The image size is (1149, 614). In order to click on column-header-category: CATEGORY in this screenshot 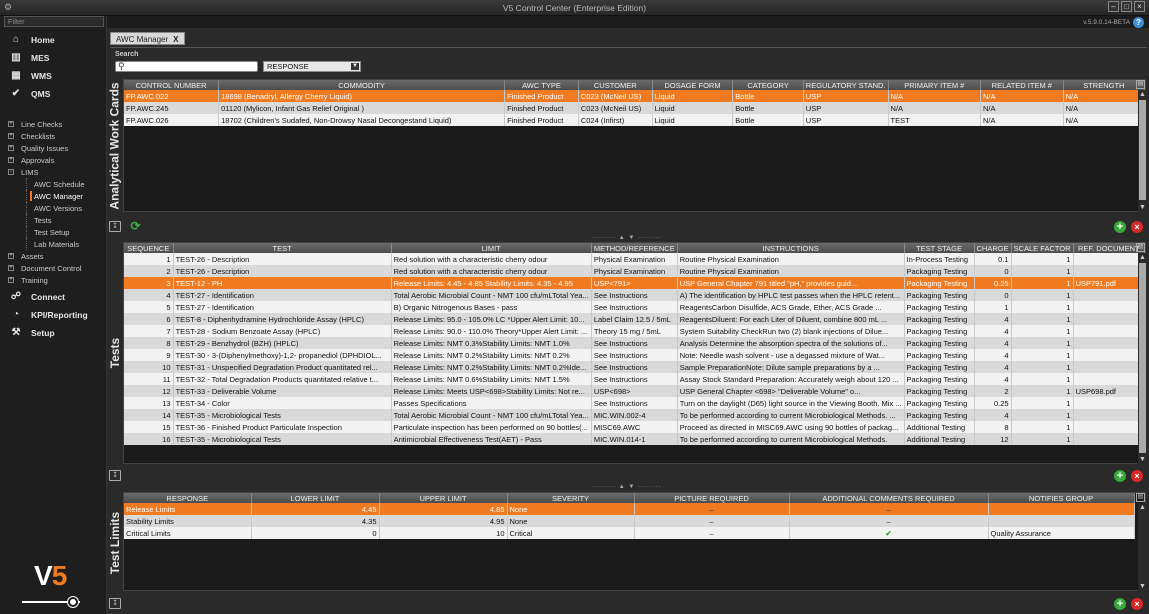, I will do `click(768, 85)`.